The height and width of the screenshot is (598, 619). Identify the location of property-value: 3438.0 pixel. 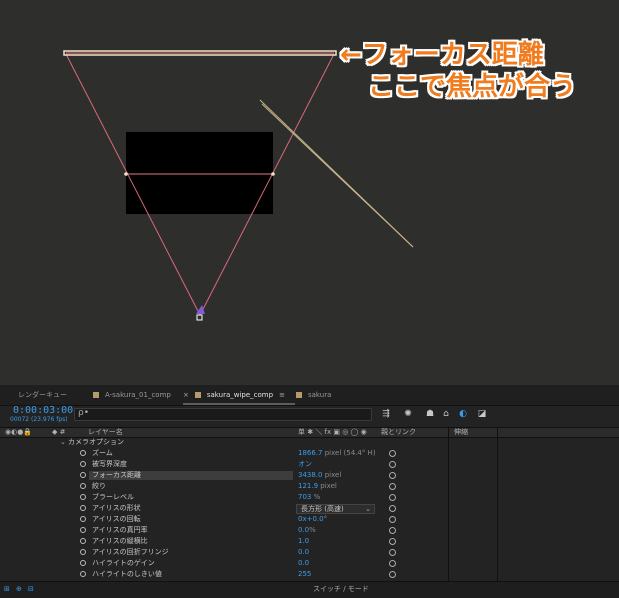
(319, 475).